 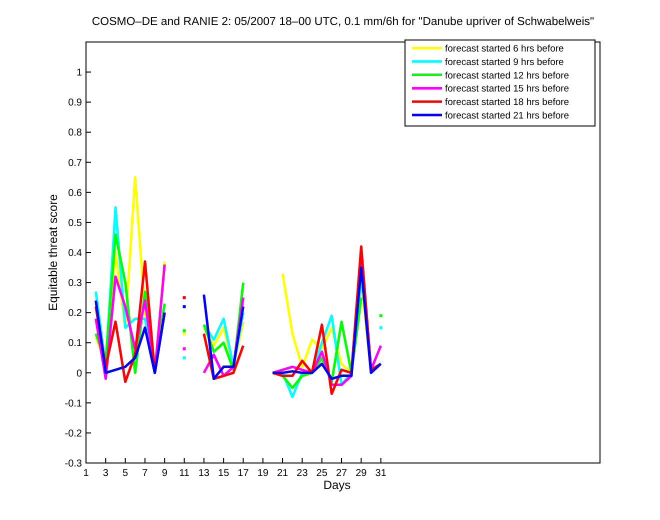 I want to click on x-tick-label: 1, so click(x=86, y=473).